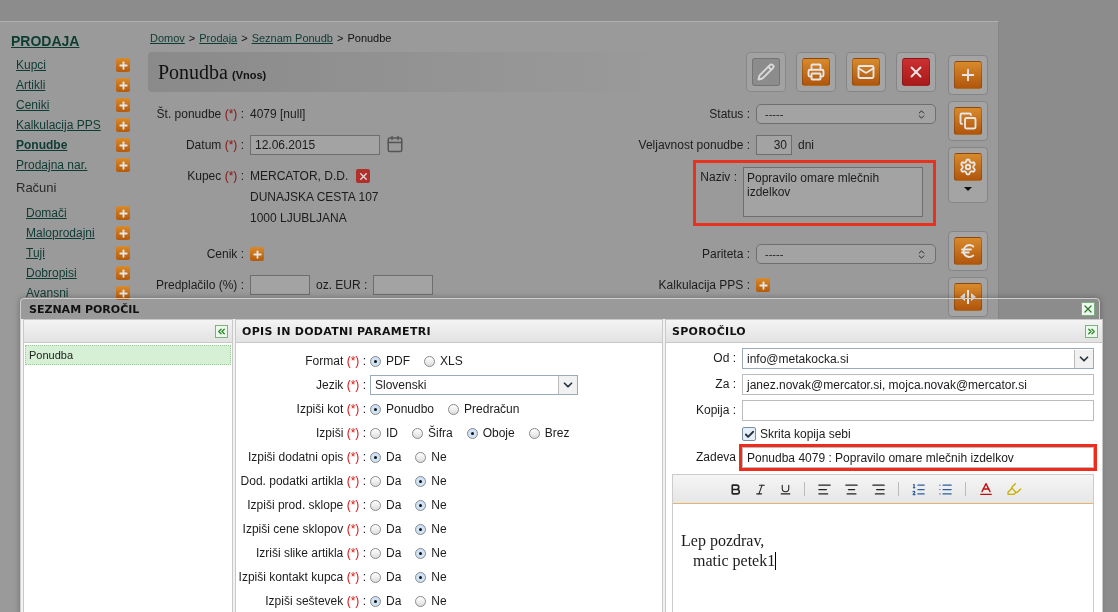  I want to click on italic-button, so click(760, 489).